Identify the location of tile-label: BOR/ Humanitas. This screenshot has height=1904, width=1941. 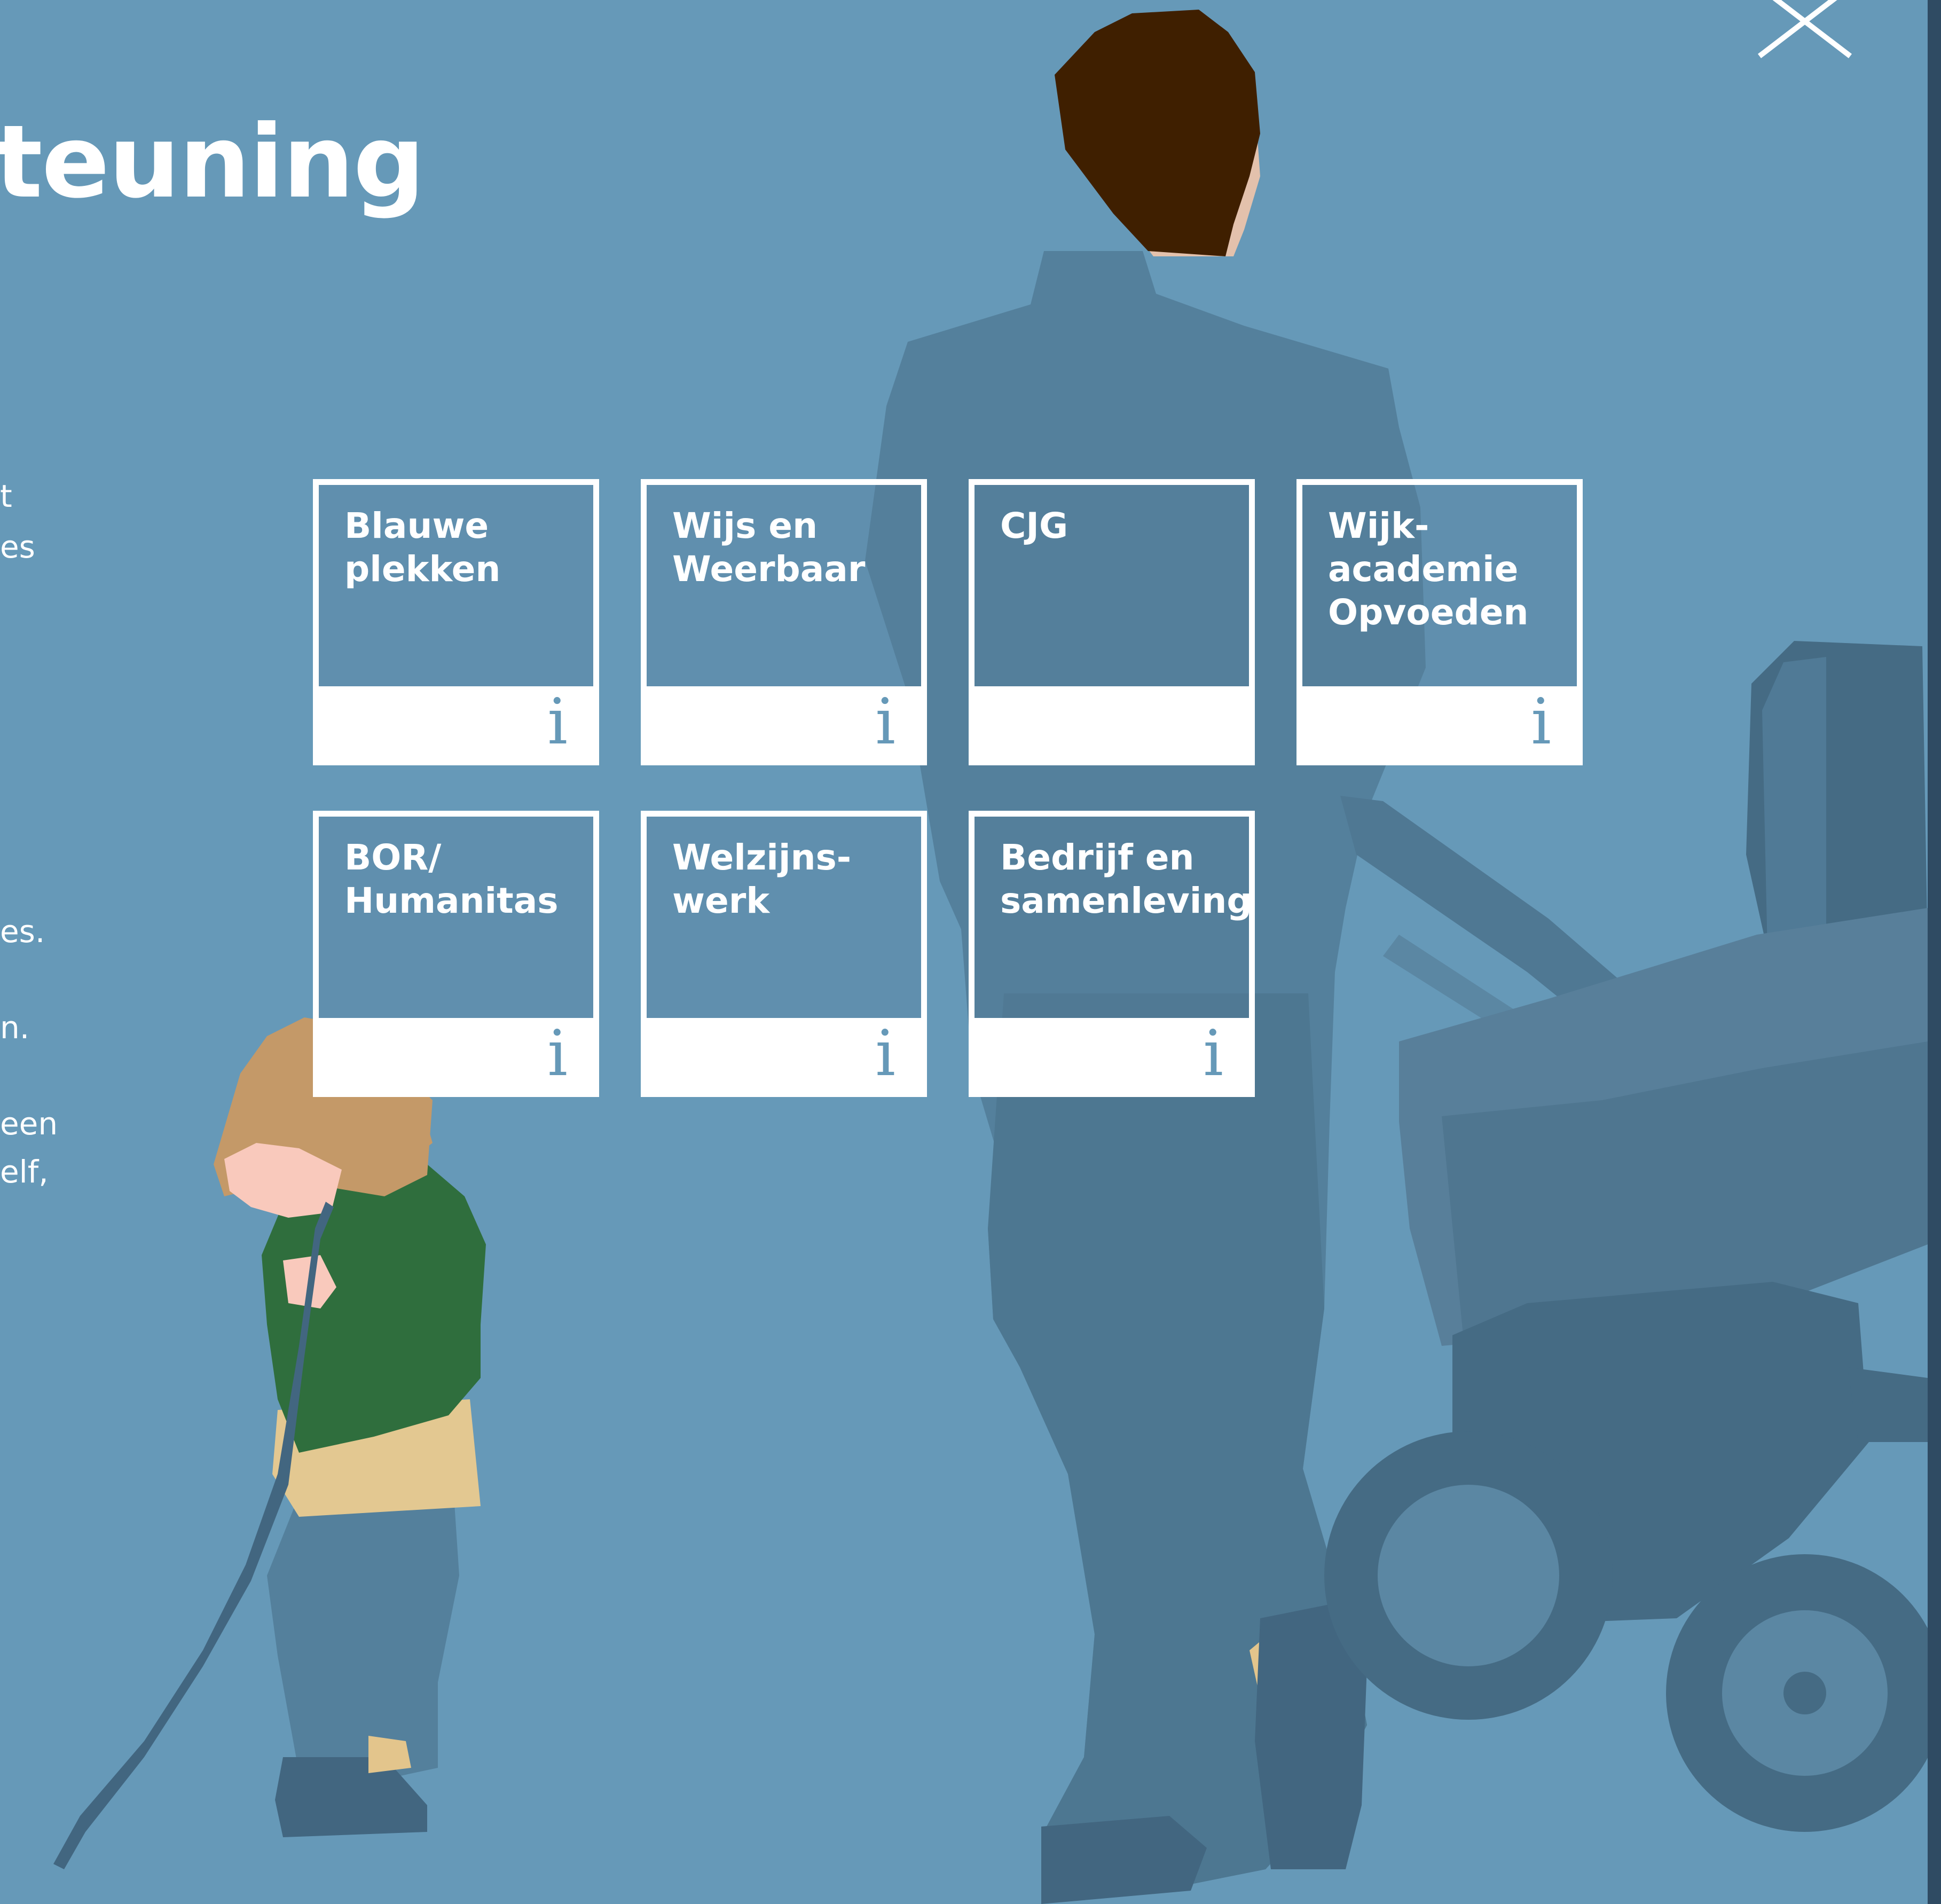
(451, 879).